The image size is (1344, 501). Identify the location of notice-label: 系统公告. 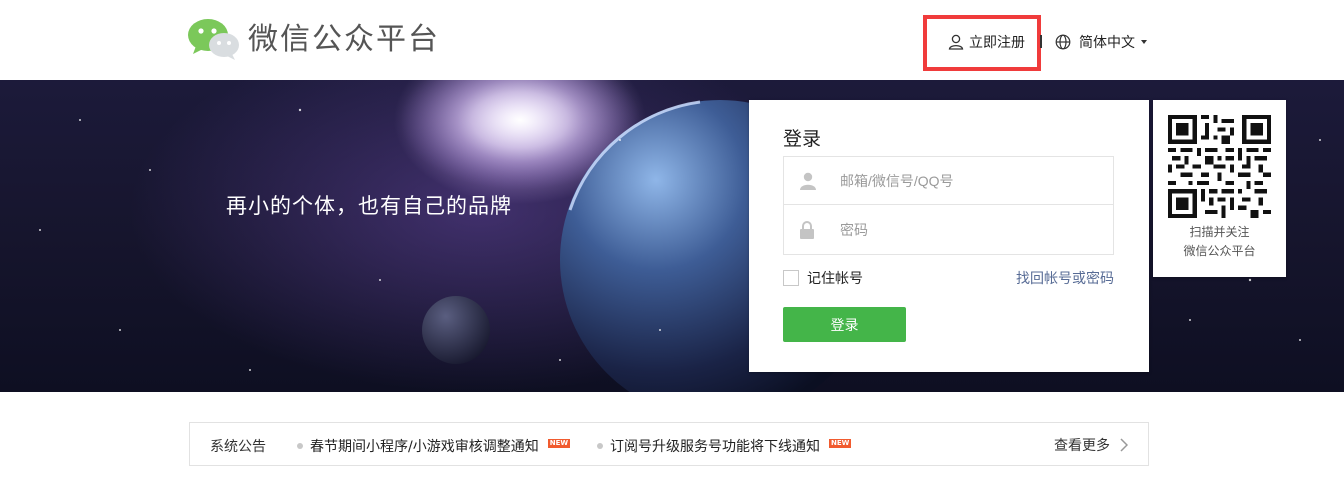
(238, 447).